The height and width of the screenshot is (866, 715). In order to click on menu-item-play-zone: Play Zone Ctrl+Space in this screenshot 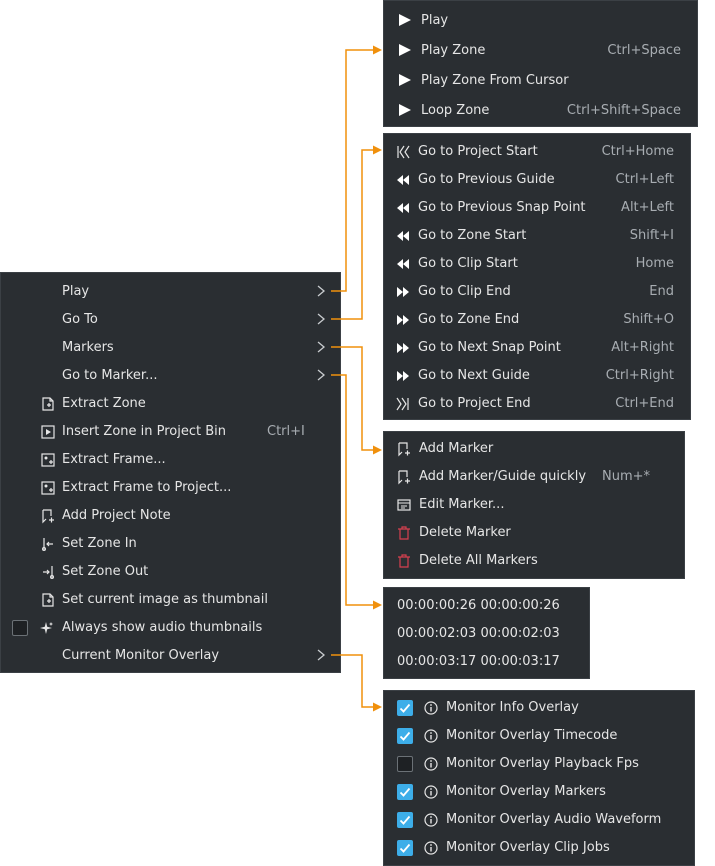, I will do `click(540, 51)`.